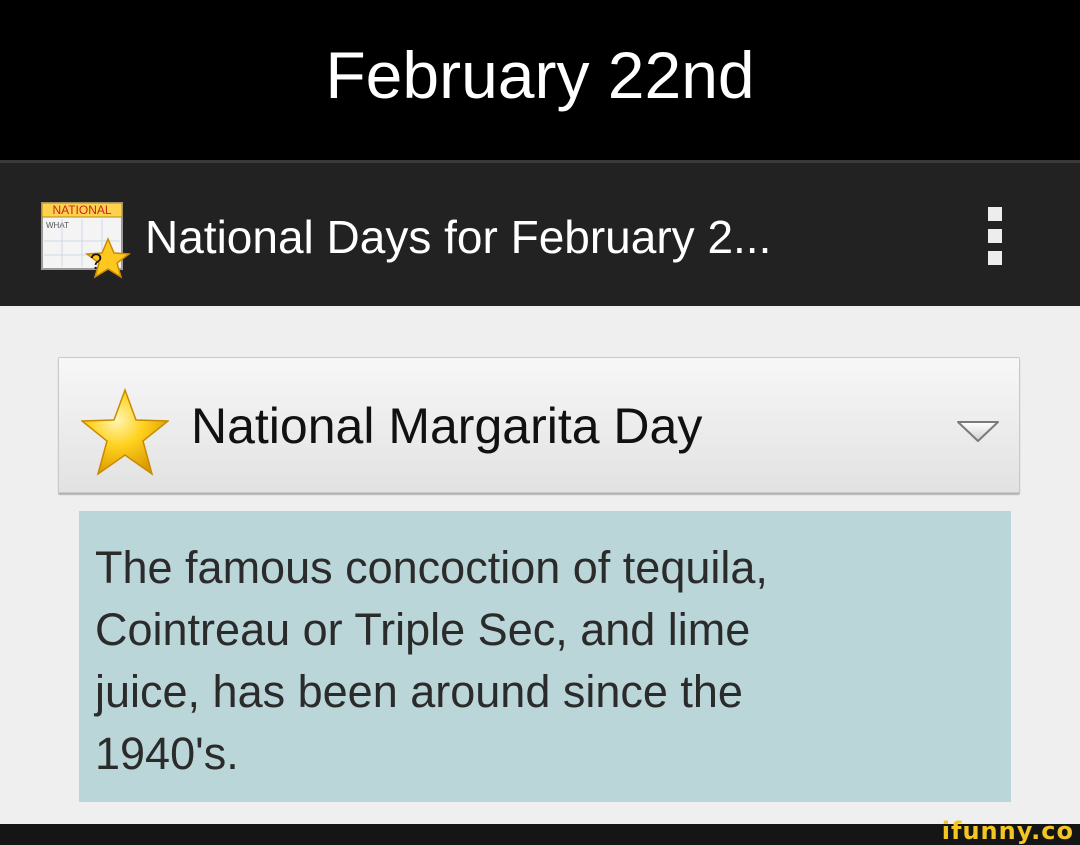 The image size is (1080, 845). I want to click on description-line: 1940's., so click(167, 753).